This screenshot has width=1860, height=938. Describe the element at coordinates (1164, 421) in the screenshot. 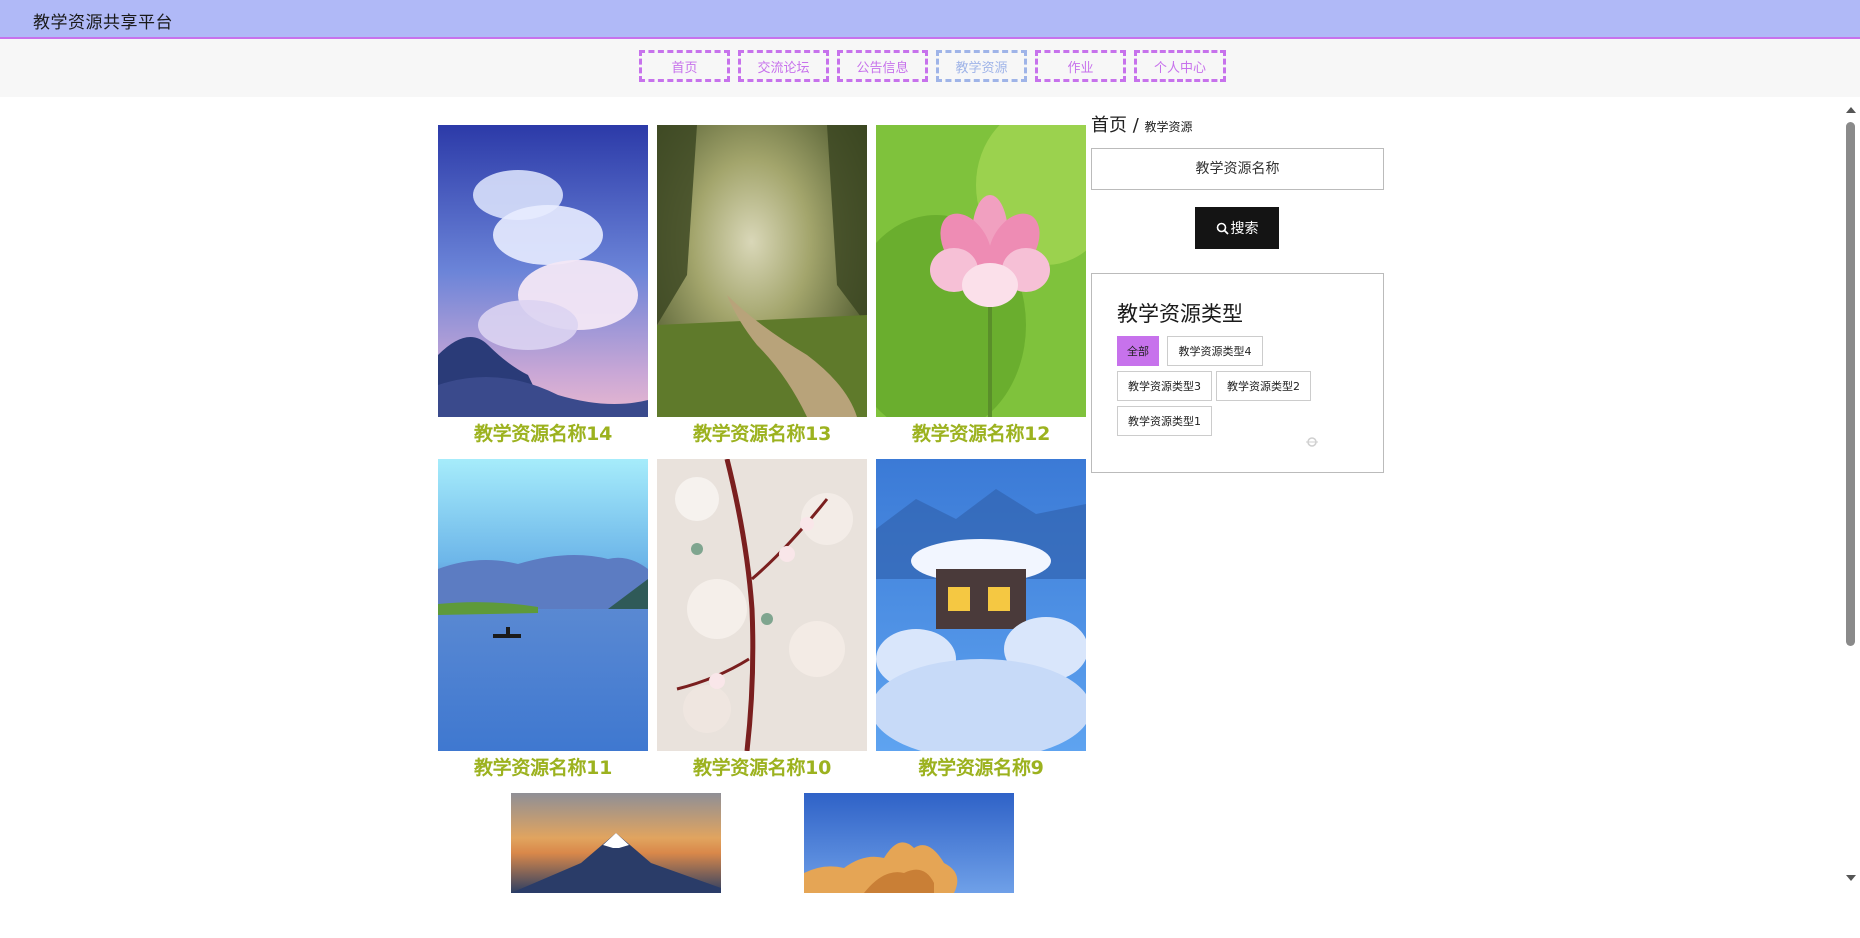

I see `type-tag-1: 教学资源类型1` at that location.